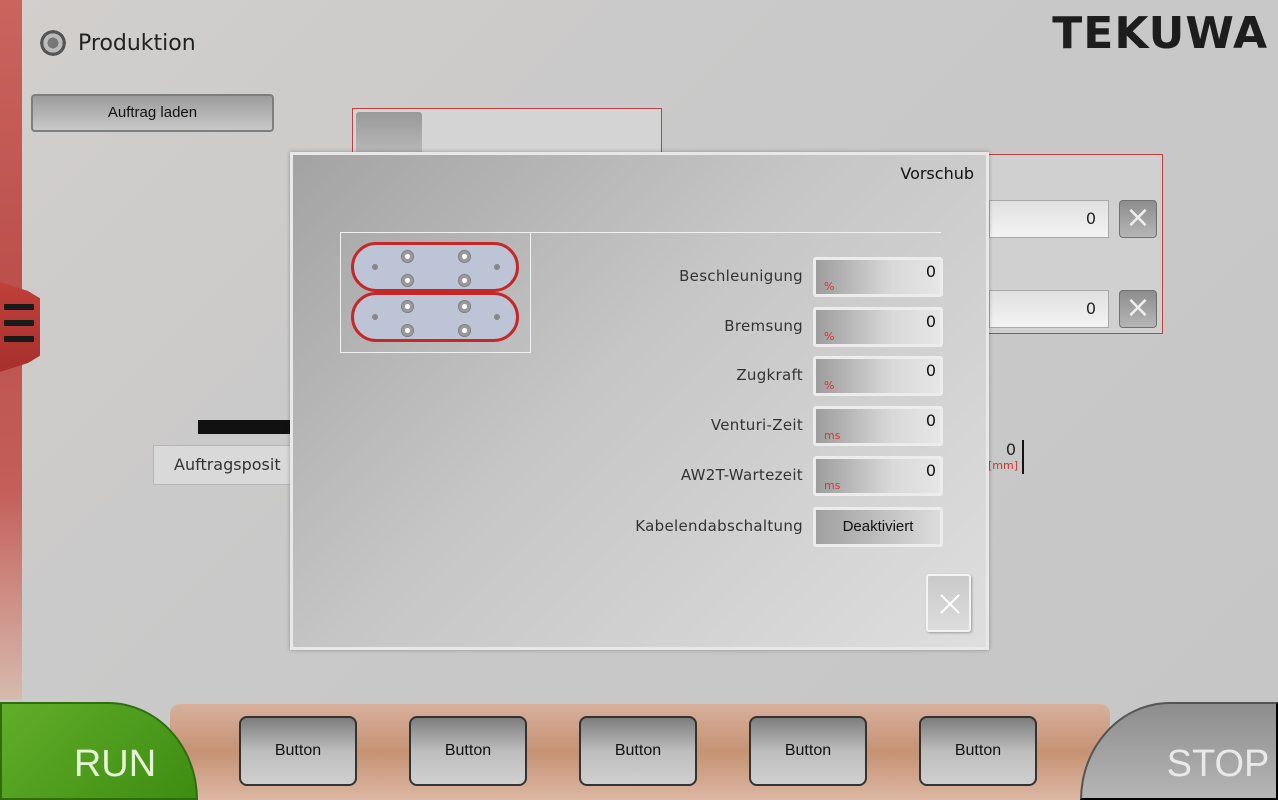 This screenshot has height=800, width=1278. What do you see at coordinates (778, 327) in the screenshot?
I see `setting-row-braking: Bremsung 0%` at bounding box center [778, 327].